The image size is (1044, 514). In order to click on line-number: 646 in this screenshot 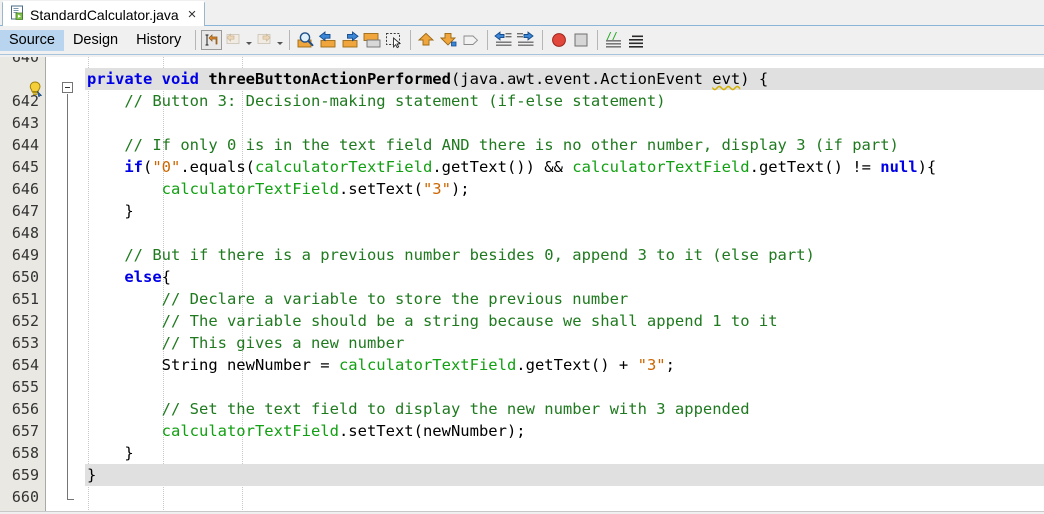, I will do `click(25, 189)`.